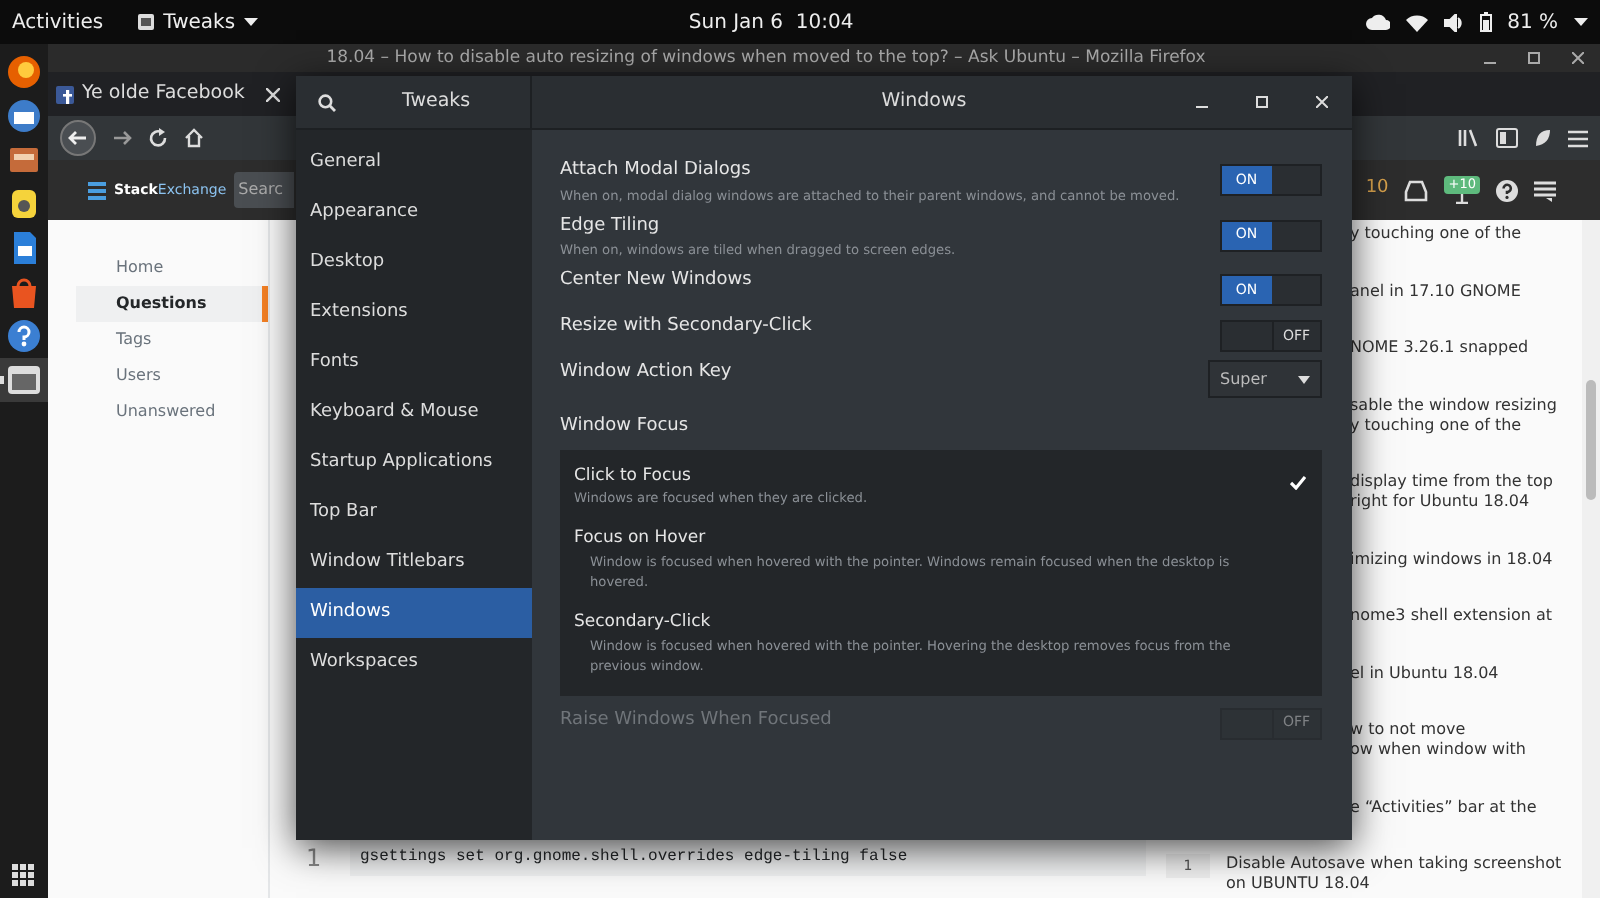 The width and height of the screenshot is (1600, 898). I want to click on browser-tab: Ye olde Facebook, so click(168, 94).